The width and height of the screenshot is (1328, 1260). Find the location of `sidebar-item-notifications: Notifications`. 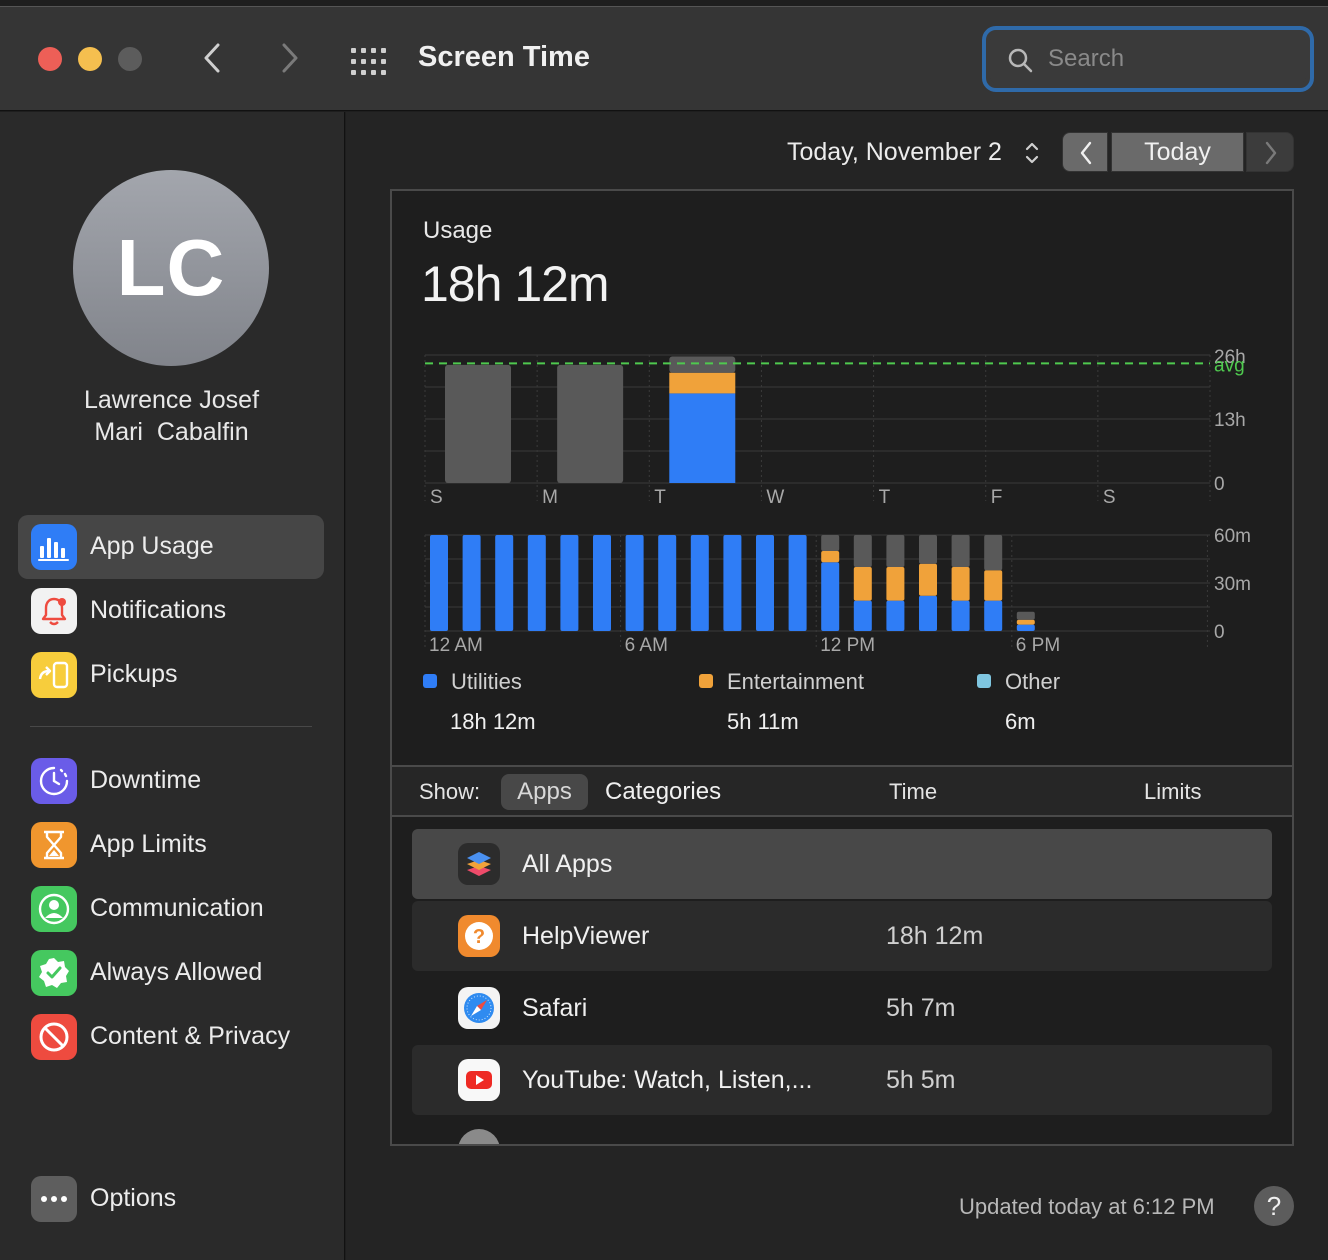

sidebar-item-notifications: Notifications is located at coordinates (171, 611).